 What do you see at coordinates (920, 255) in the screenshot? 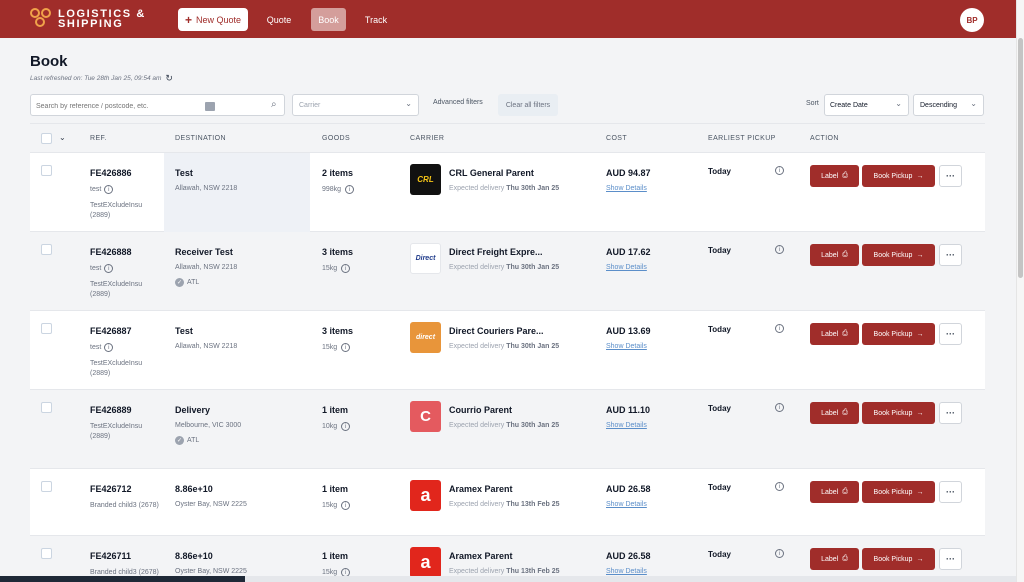
I see `arrow-right-icon: →` at bounding box center [920, 255].